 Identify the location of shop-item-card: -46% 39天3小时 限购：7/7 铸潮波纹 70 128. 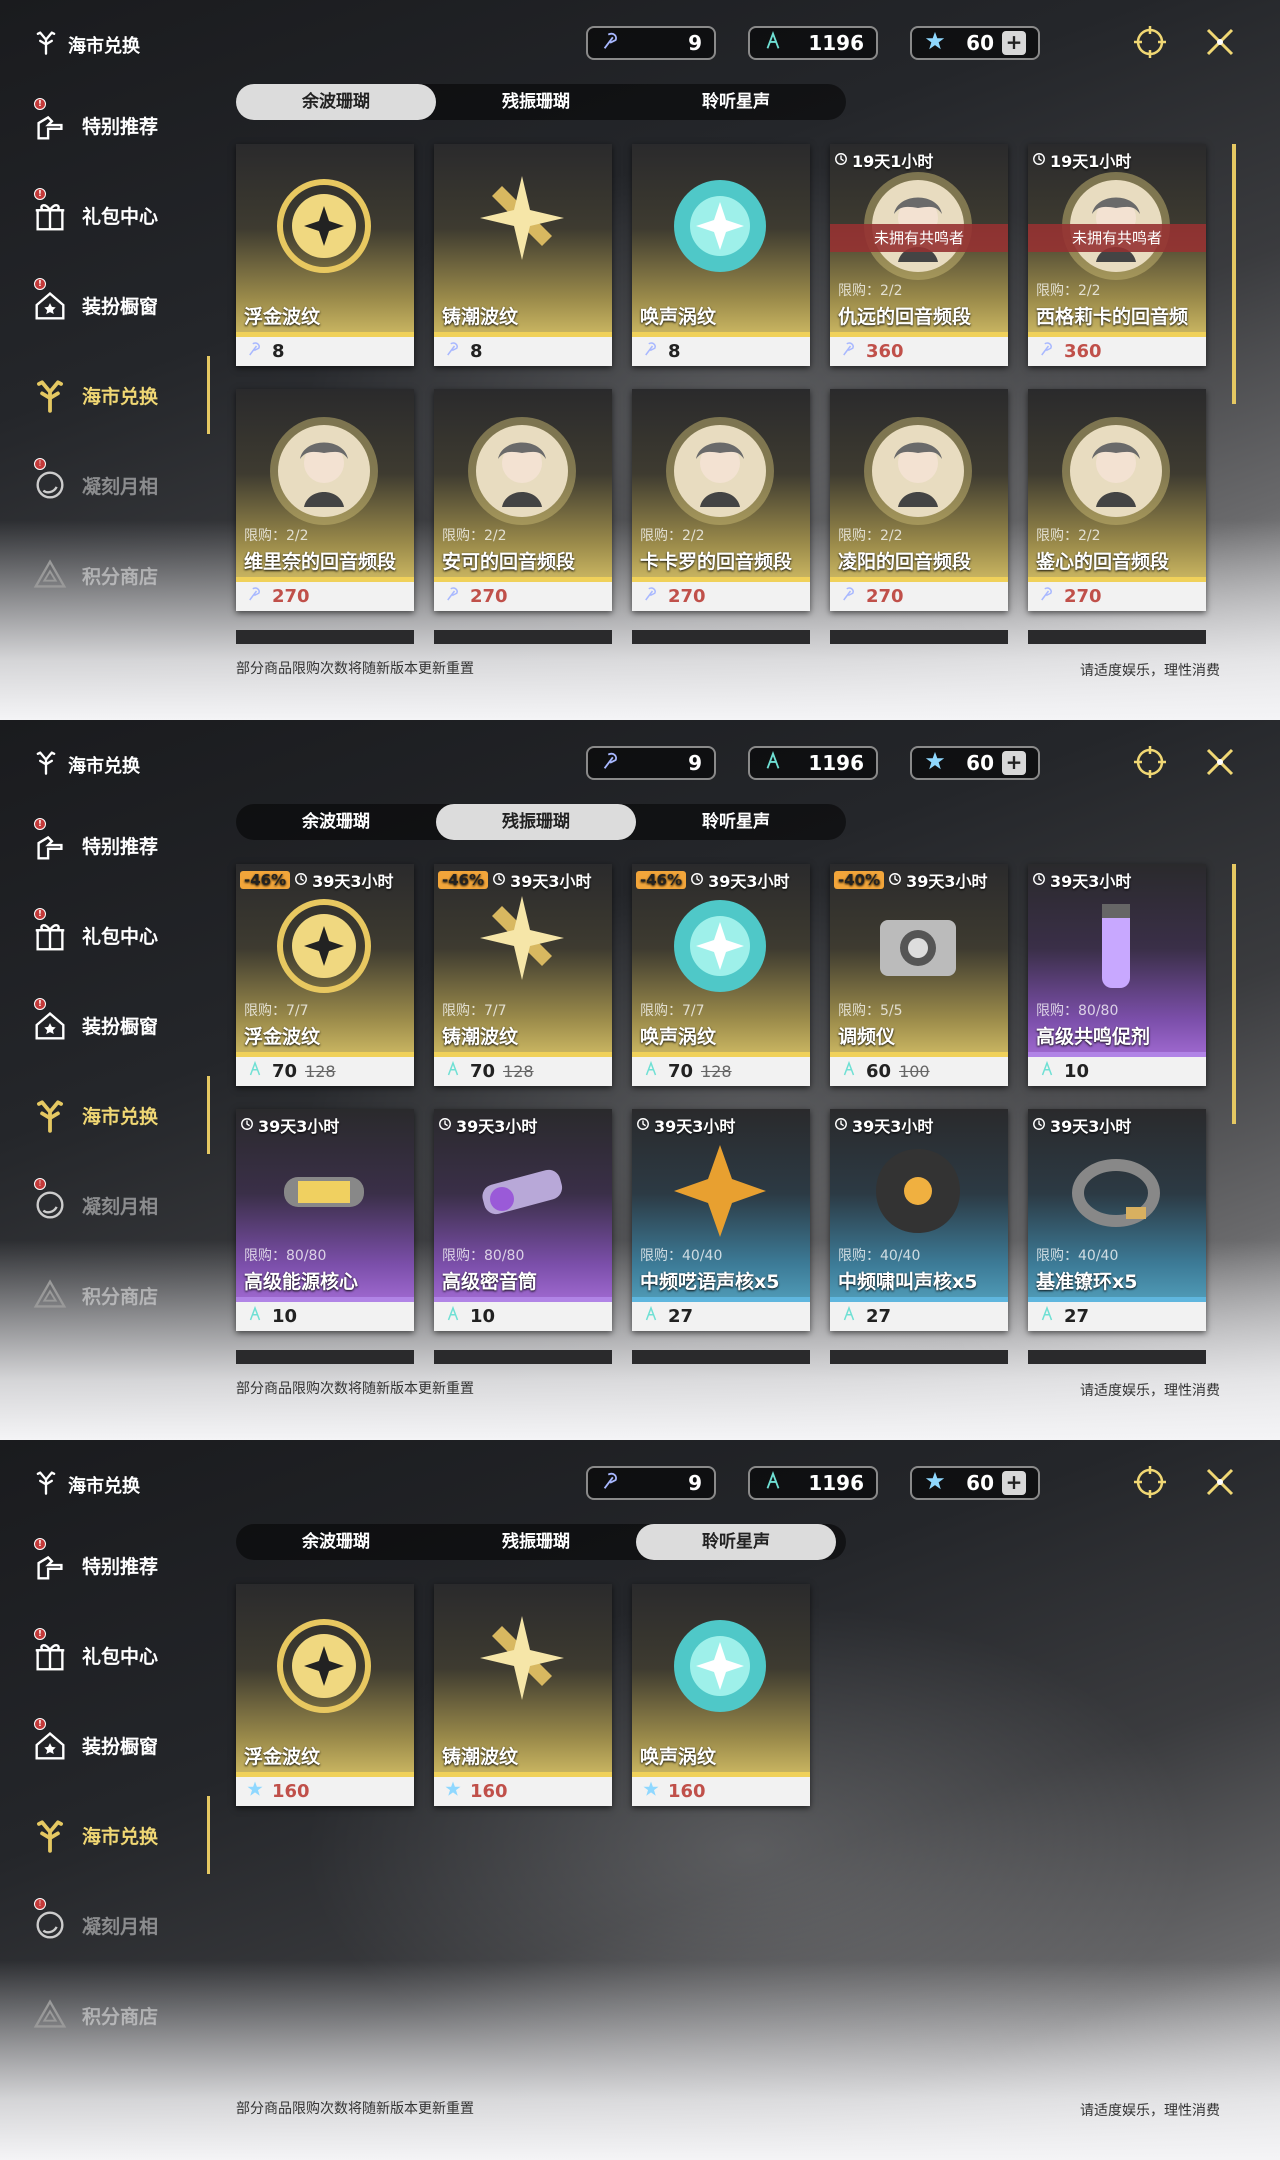
(523, 975).